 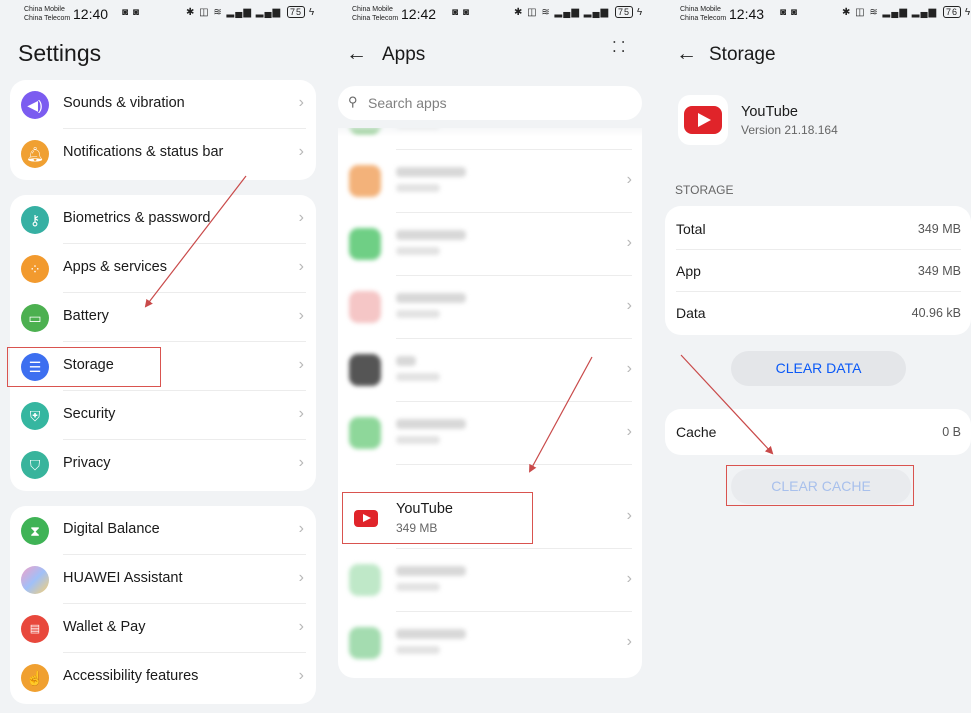 What do you see at coordinates (727, 404) in the screenshot?
I see `arrow-to-clear-cache` at bounding box center [727, 404].